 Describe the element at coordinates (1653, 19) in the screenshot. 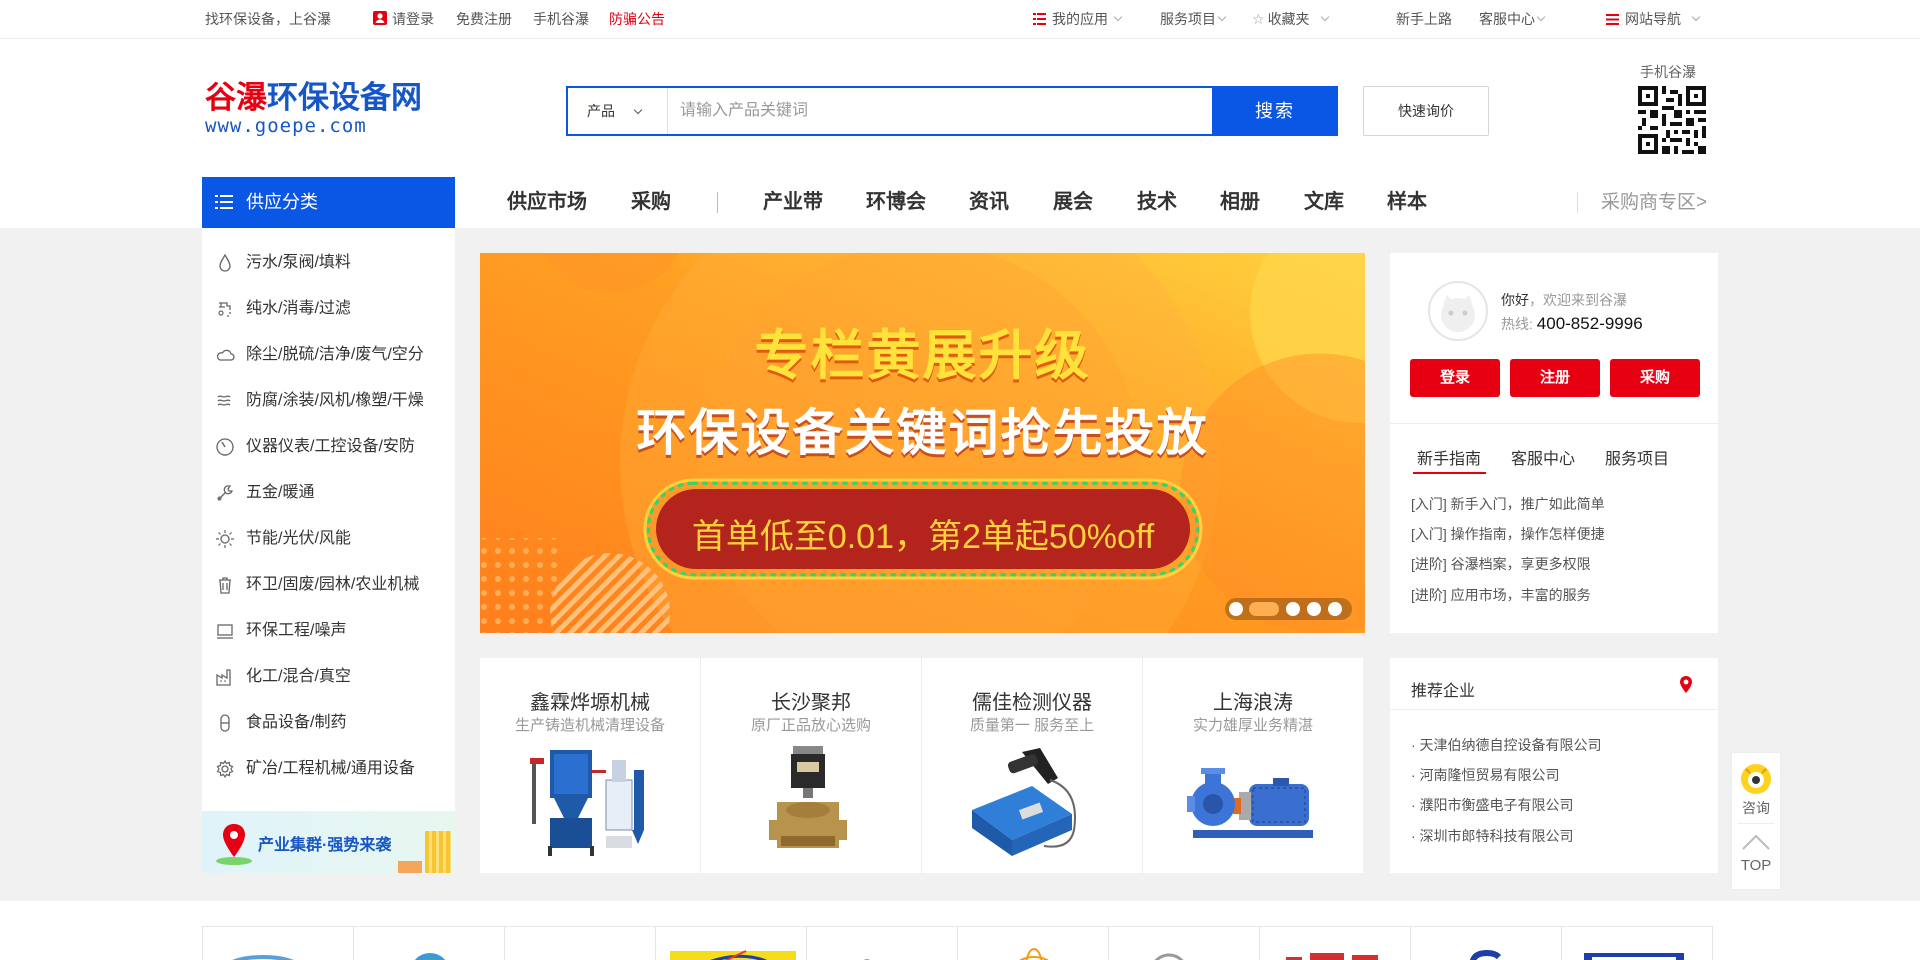

I see `site-nav-menu: 网站导航` at that location.